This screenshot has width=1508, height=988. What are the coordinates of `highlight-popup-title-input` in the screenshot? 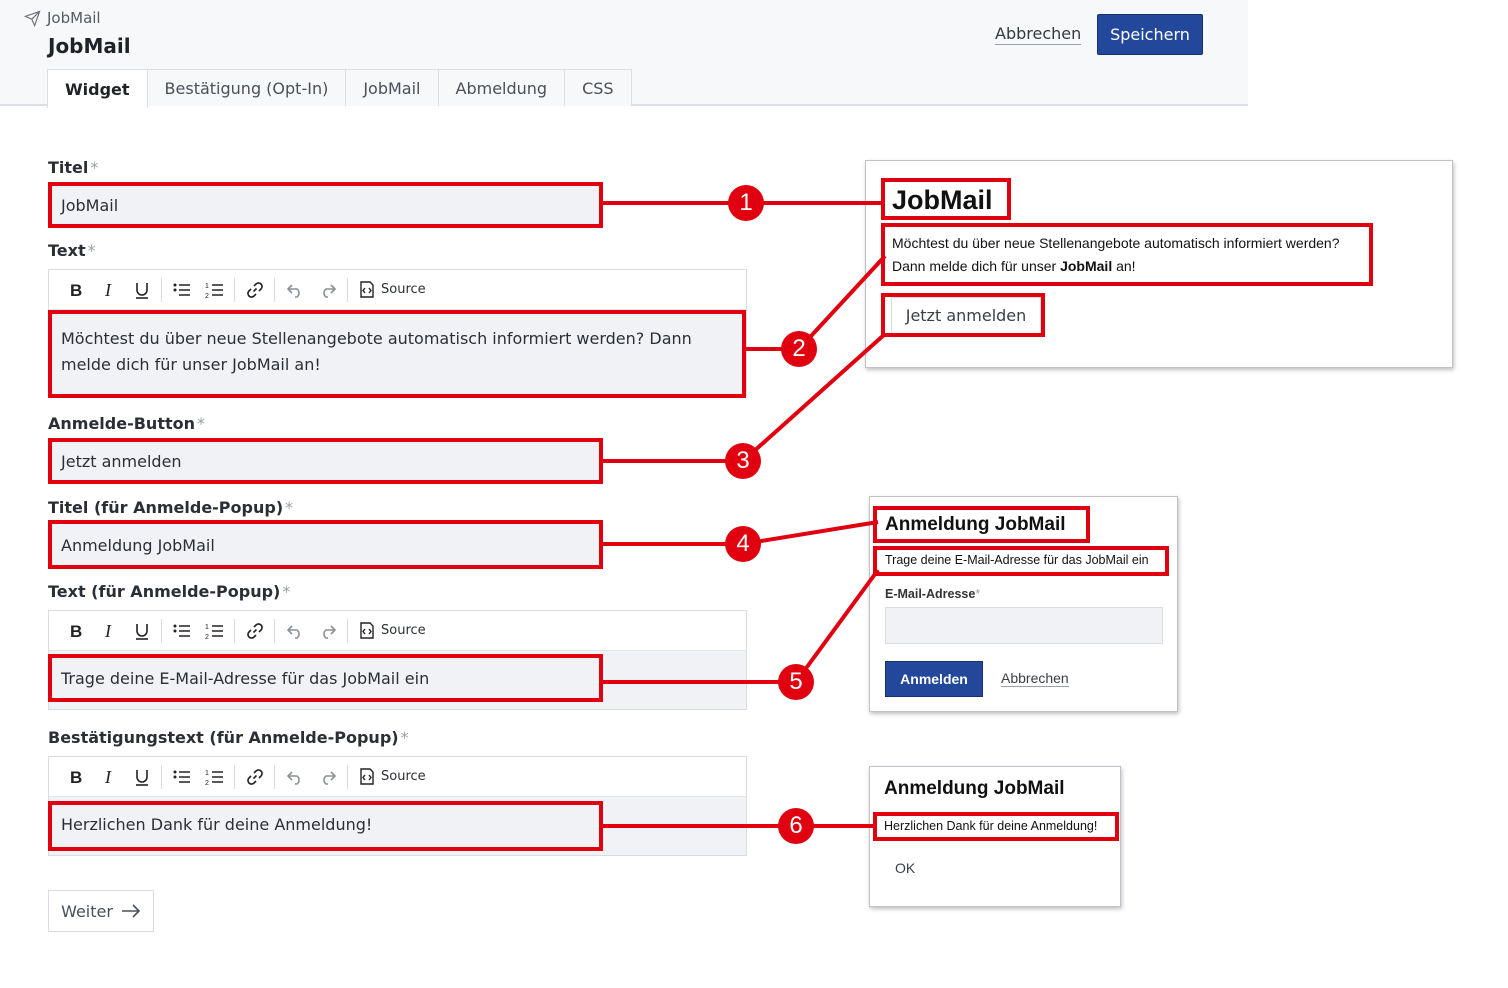 It's located at (325, 544).